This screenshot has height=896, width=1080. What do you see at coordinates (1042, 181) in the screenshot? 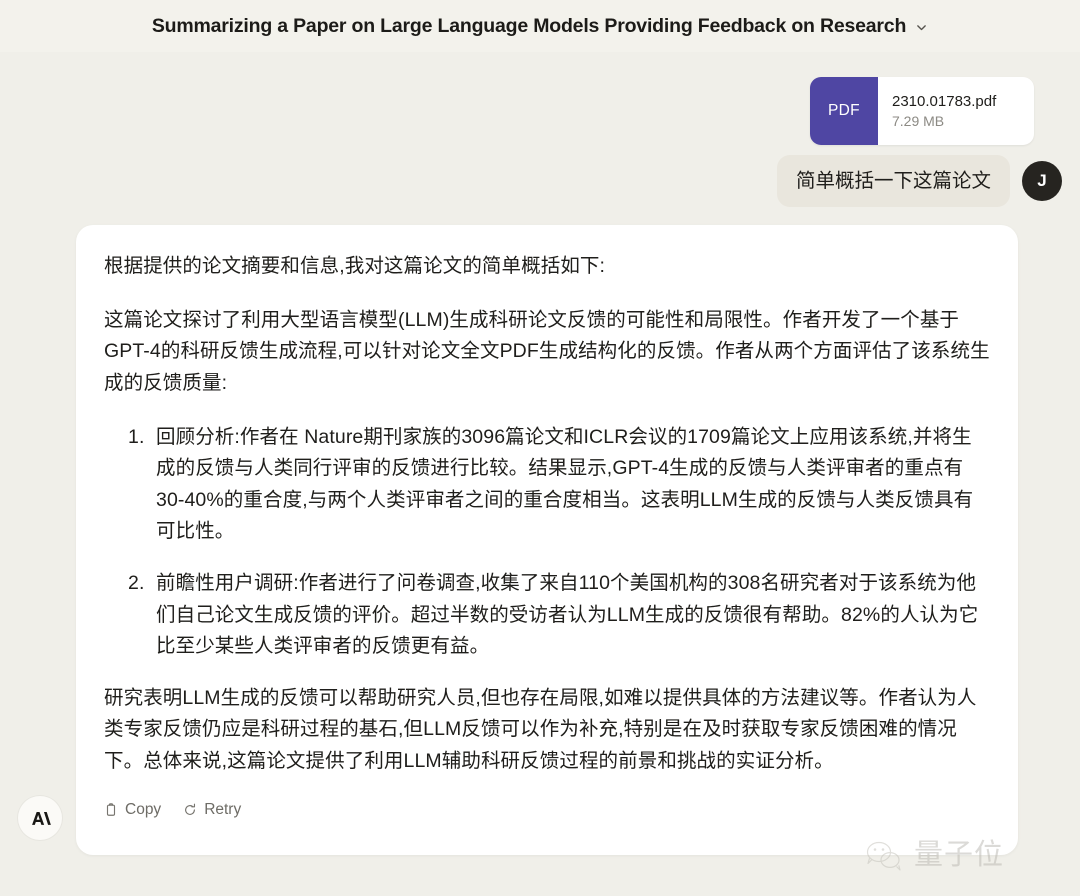
I see `user-avatar: J` at bounding box center [1042, 181].